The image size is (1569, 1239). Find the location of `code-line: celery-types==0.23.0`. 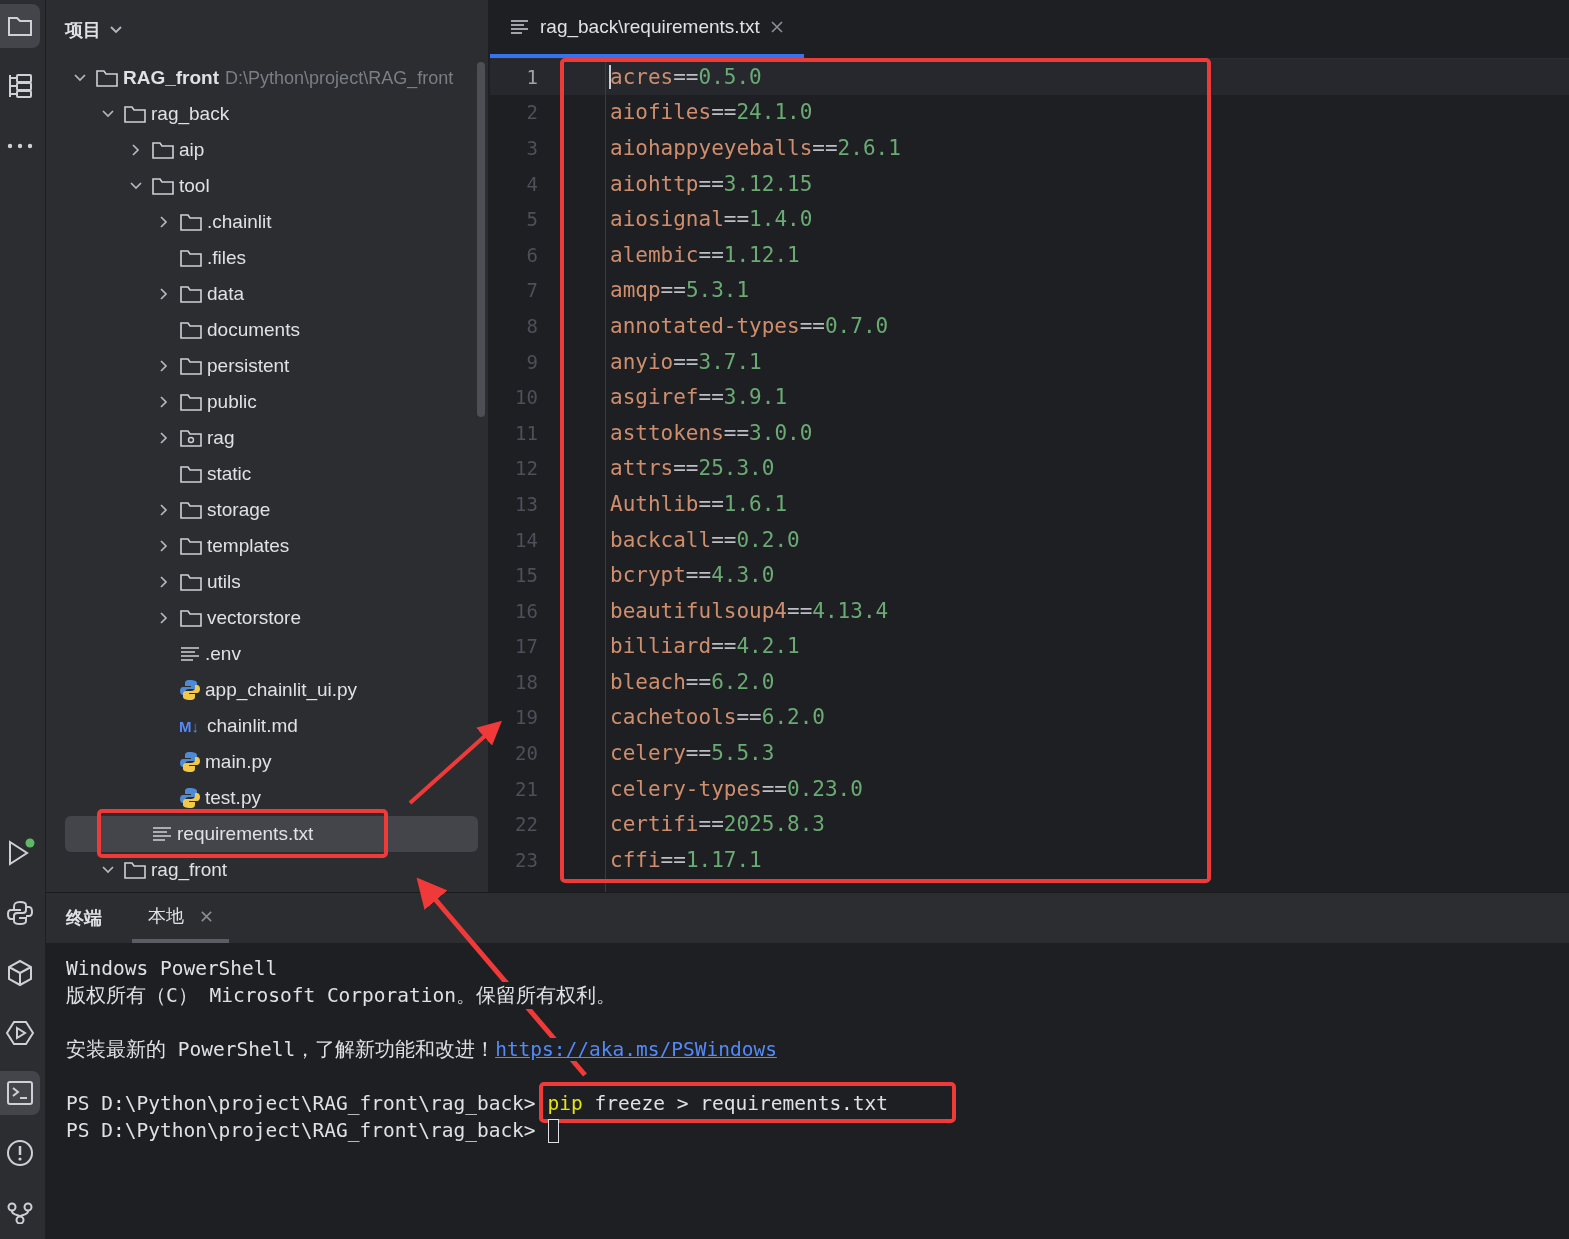

code-line: celery-types==0.23.0 is located at coordinates (736, 788).